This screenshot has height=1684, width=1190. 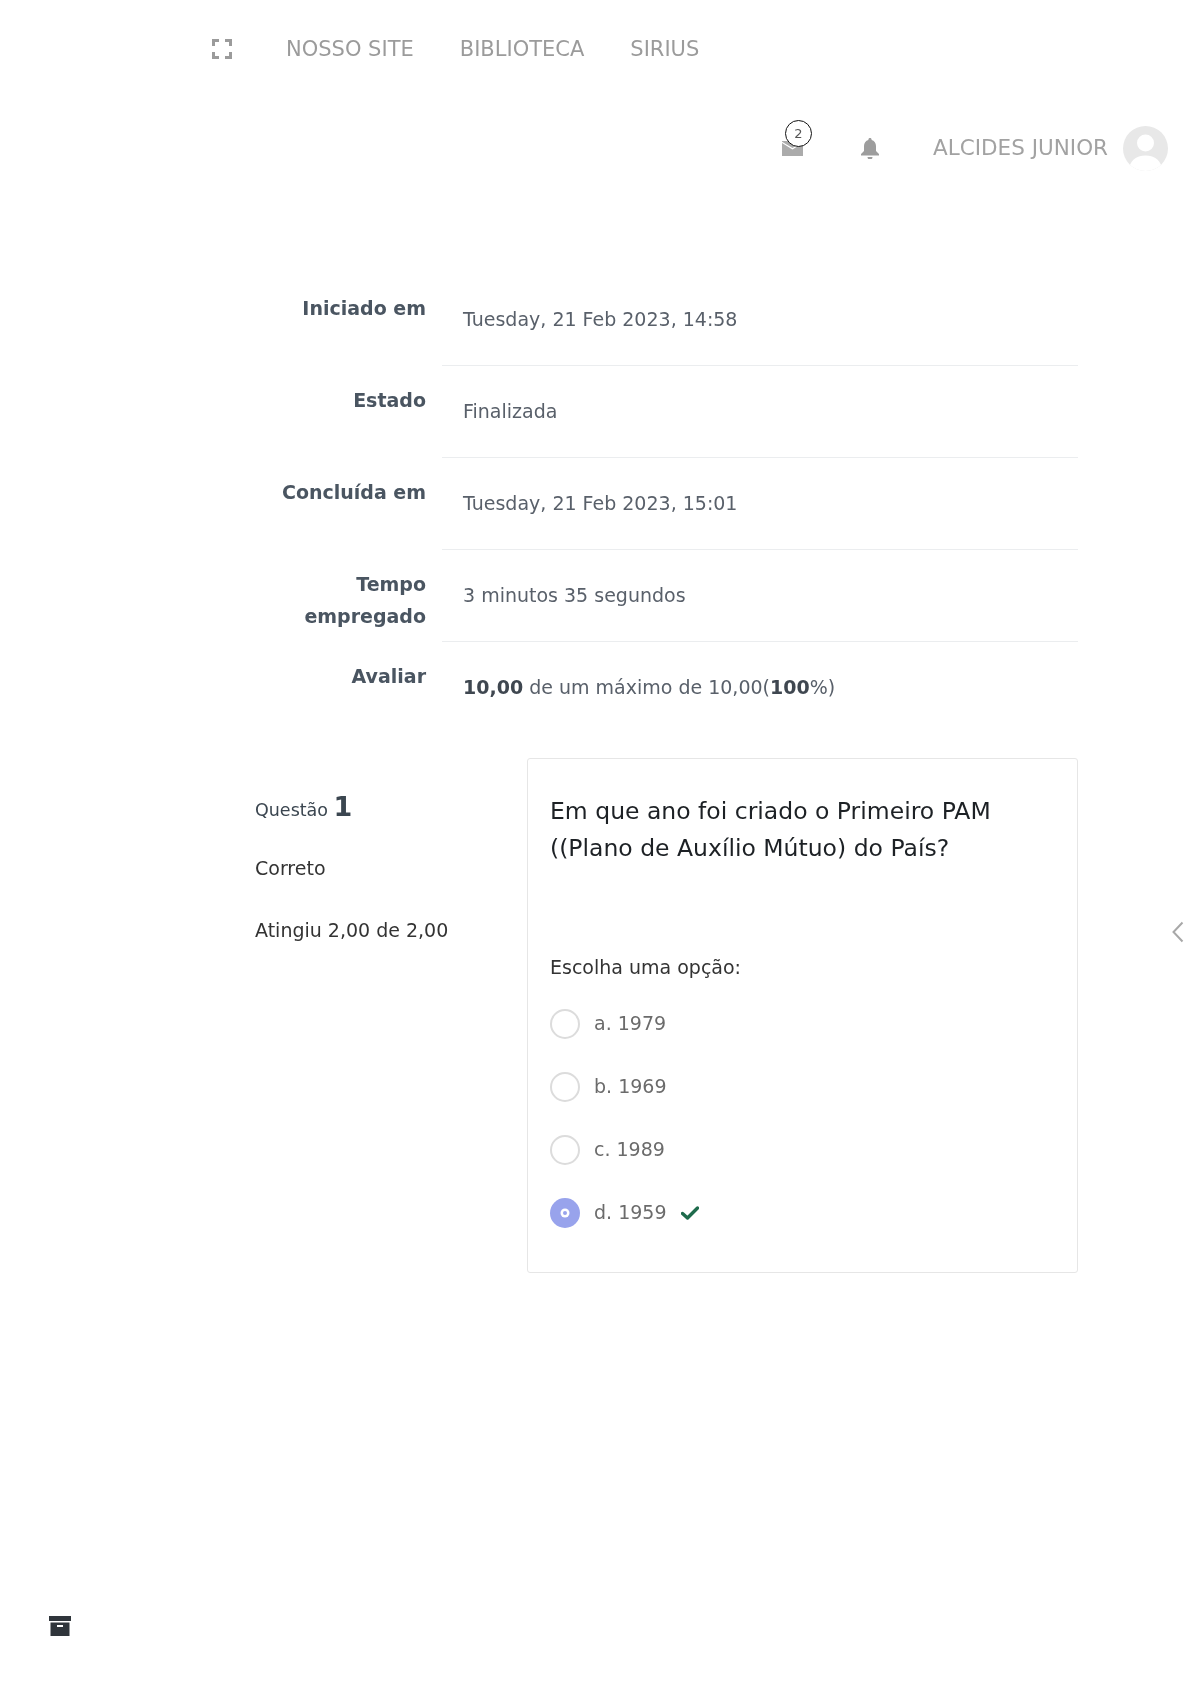 I want to click on summary-label: Avaliar, so click(x=388, y=676).